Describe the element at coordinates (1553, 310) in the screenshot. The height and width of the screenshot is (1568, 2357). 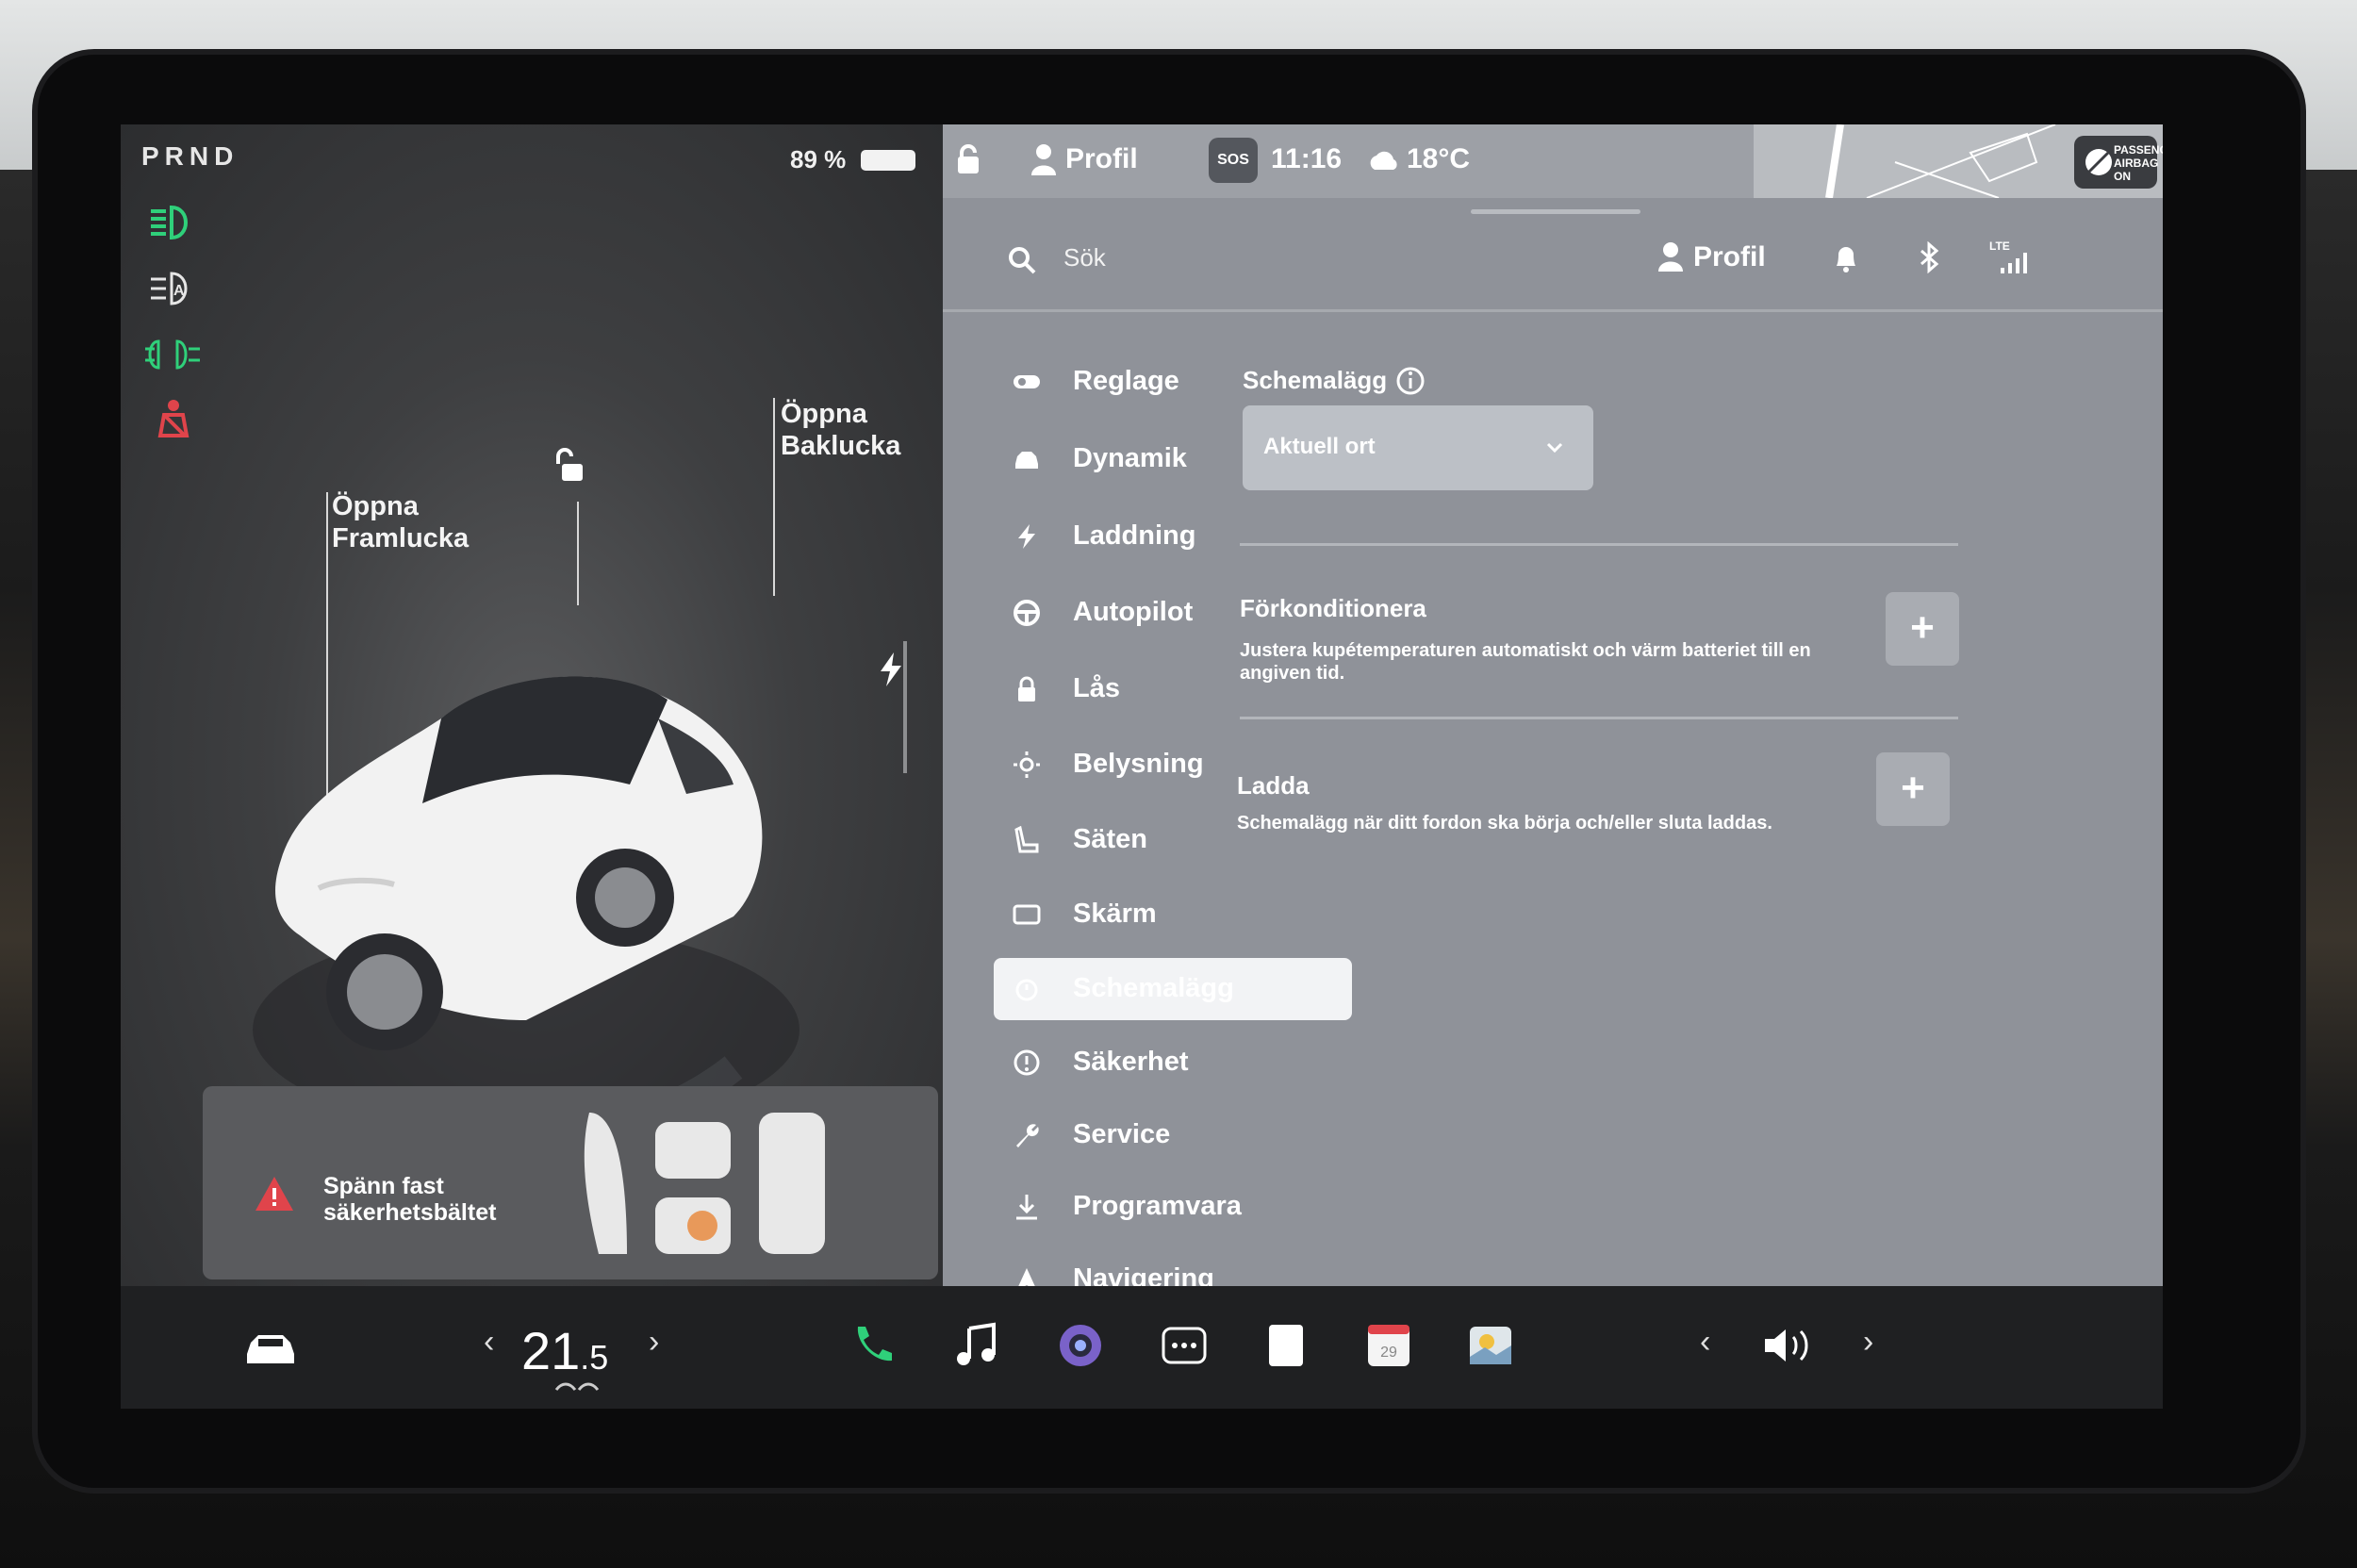
I see `search-divider` at that location.